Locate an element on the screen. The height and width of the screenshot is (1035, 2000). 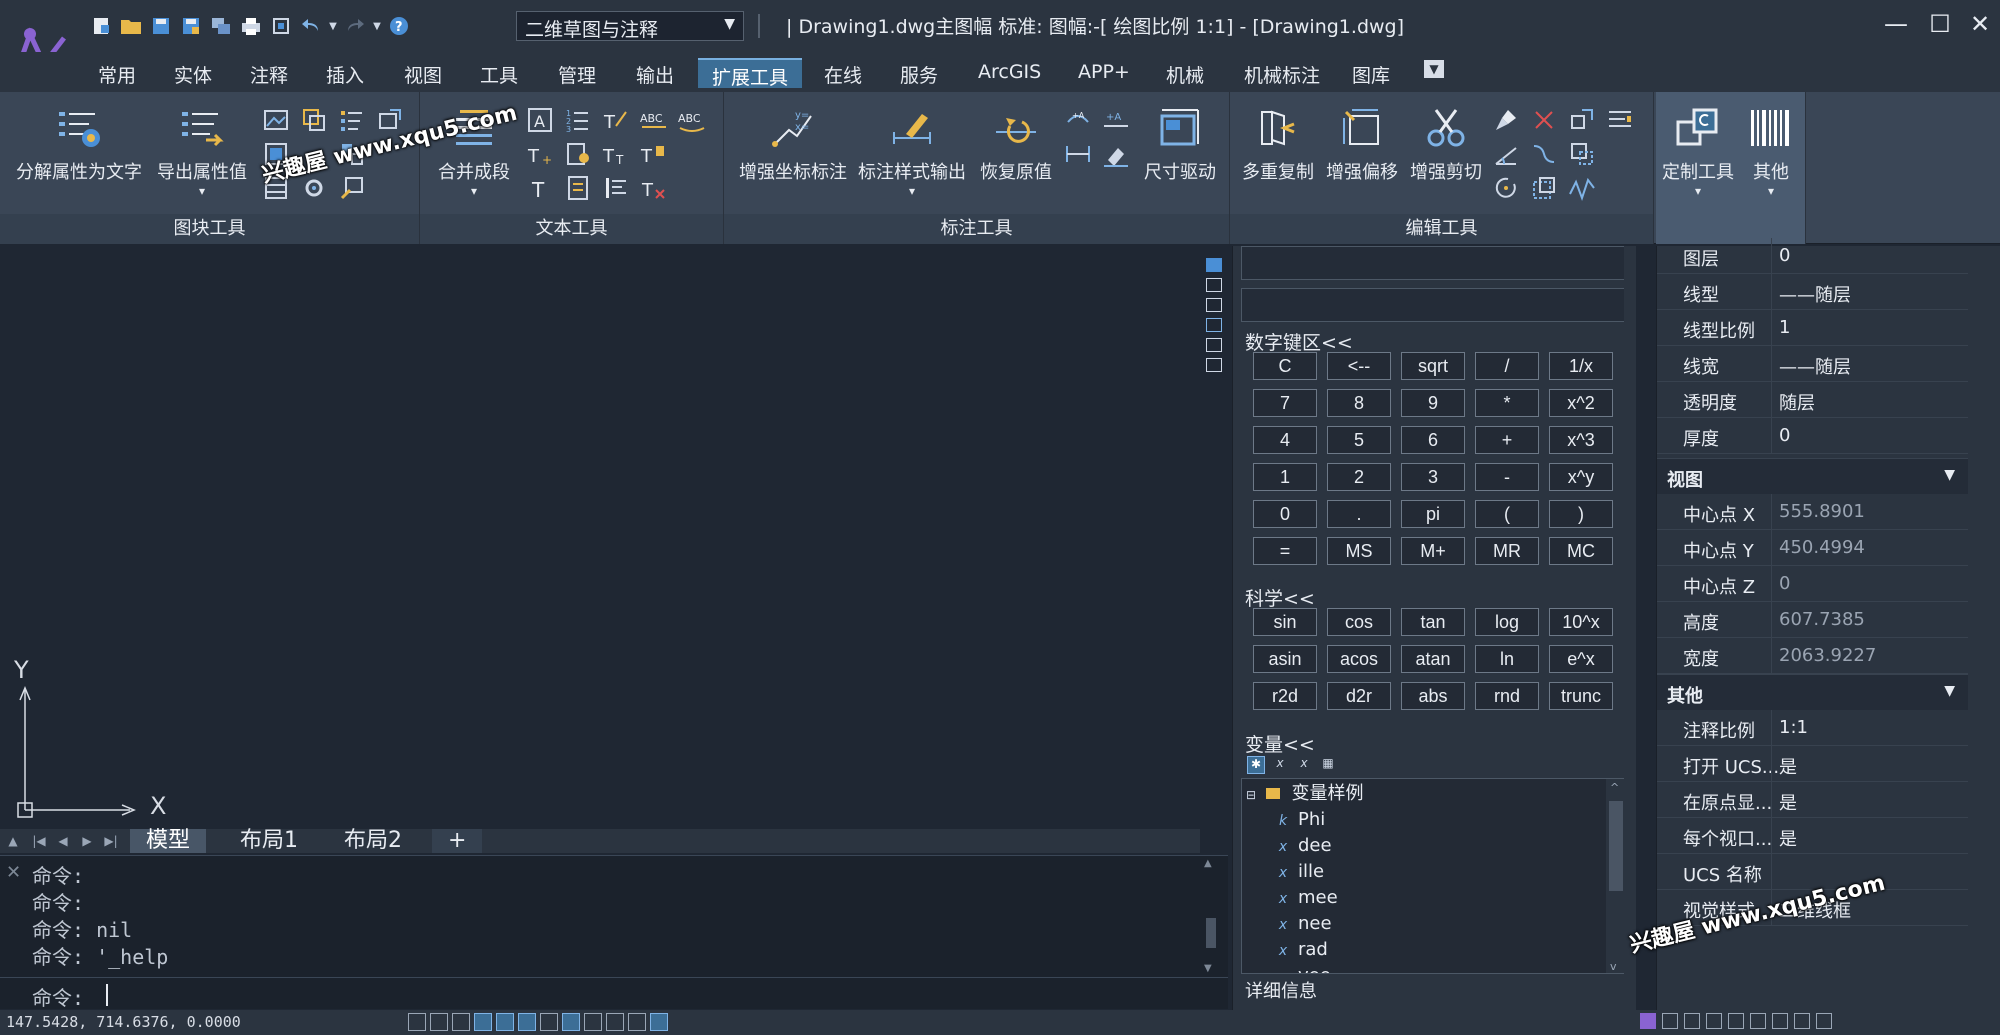
numpad-key: / is located at coordinates (1507, 366).